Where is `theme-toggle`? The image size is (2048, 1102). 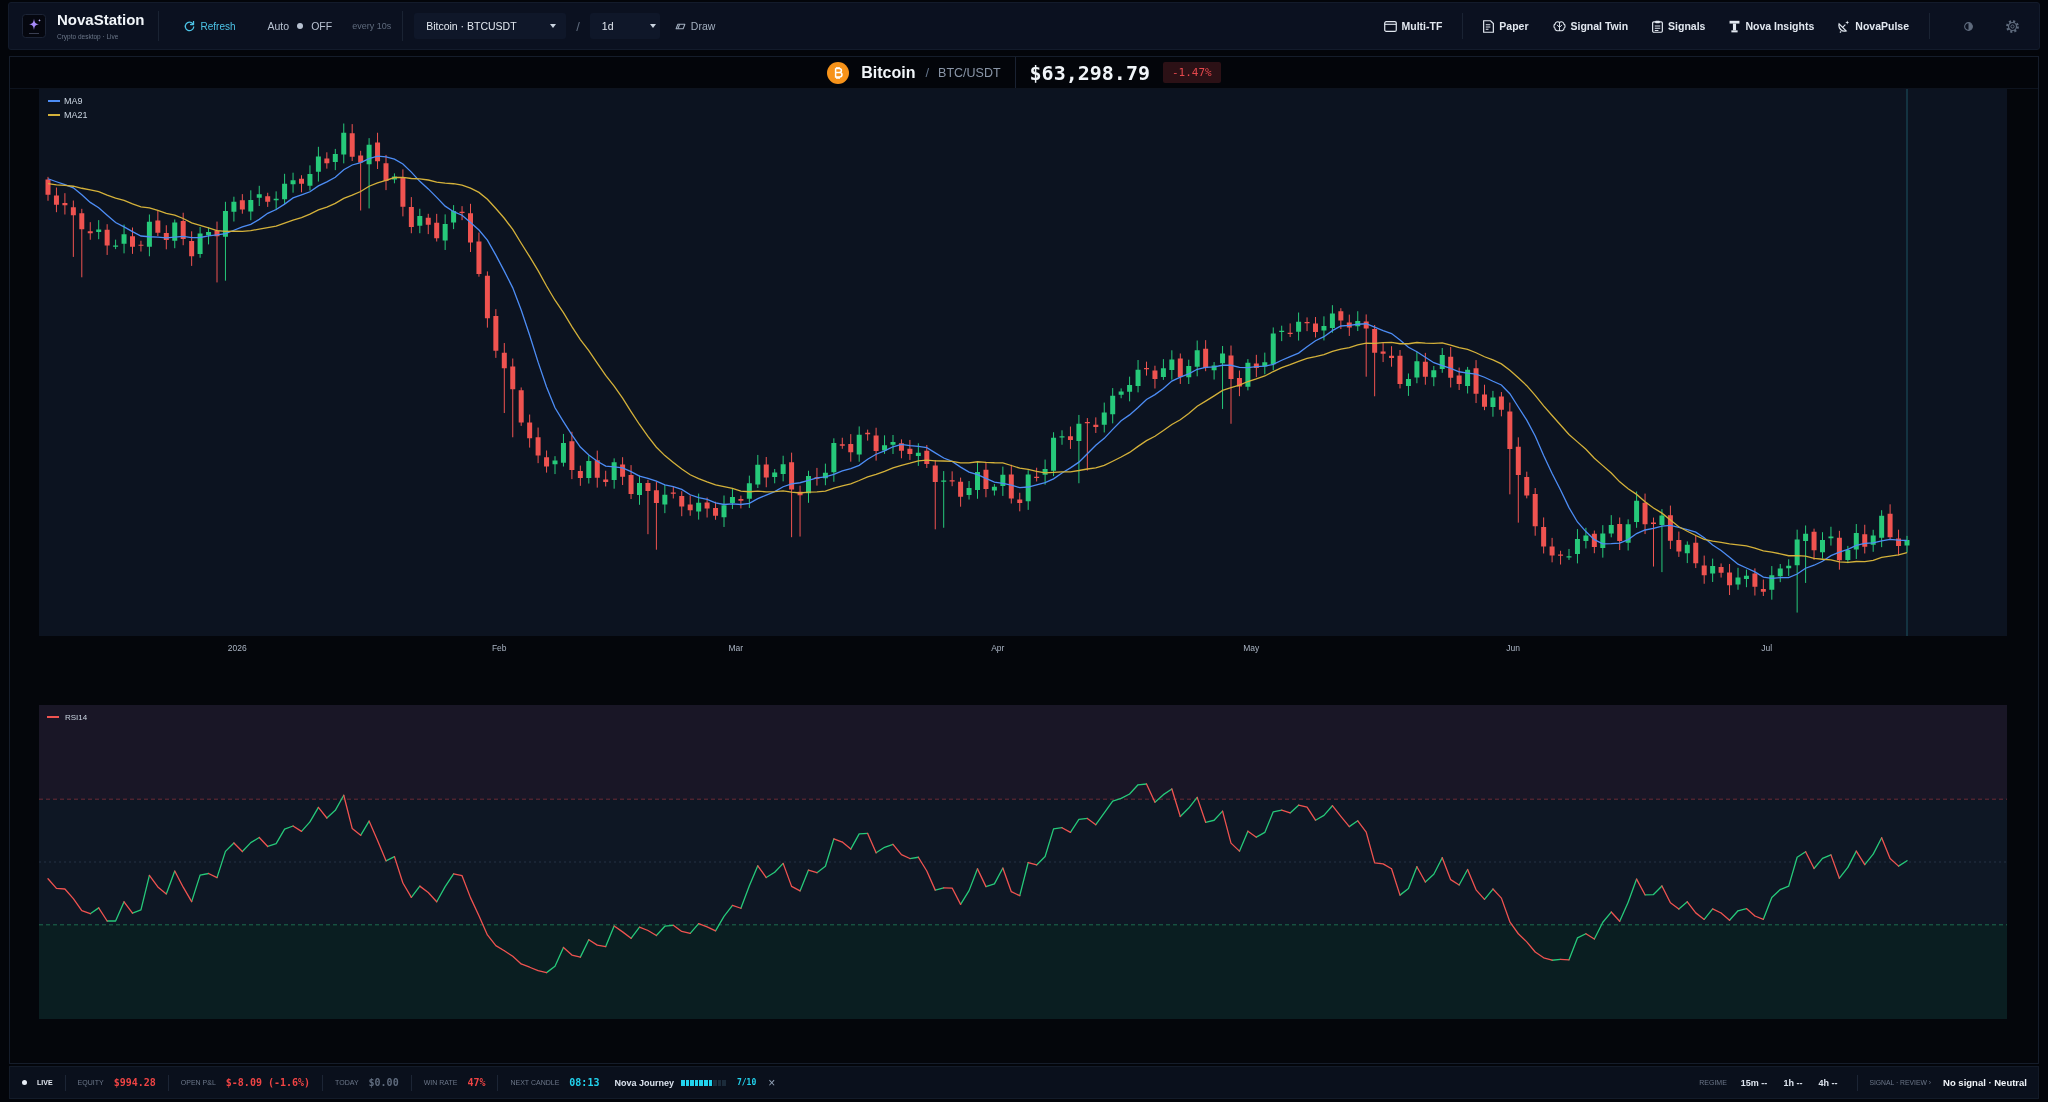 theme-toggle is located at coordinates (1968, 26).